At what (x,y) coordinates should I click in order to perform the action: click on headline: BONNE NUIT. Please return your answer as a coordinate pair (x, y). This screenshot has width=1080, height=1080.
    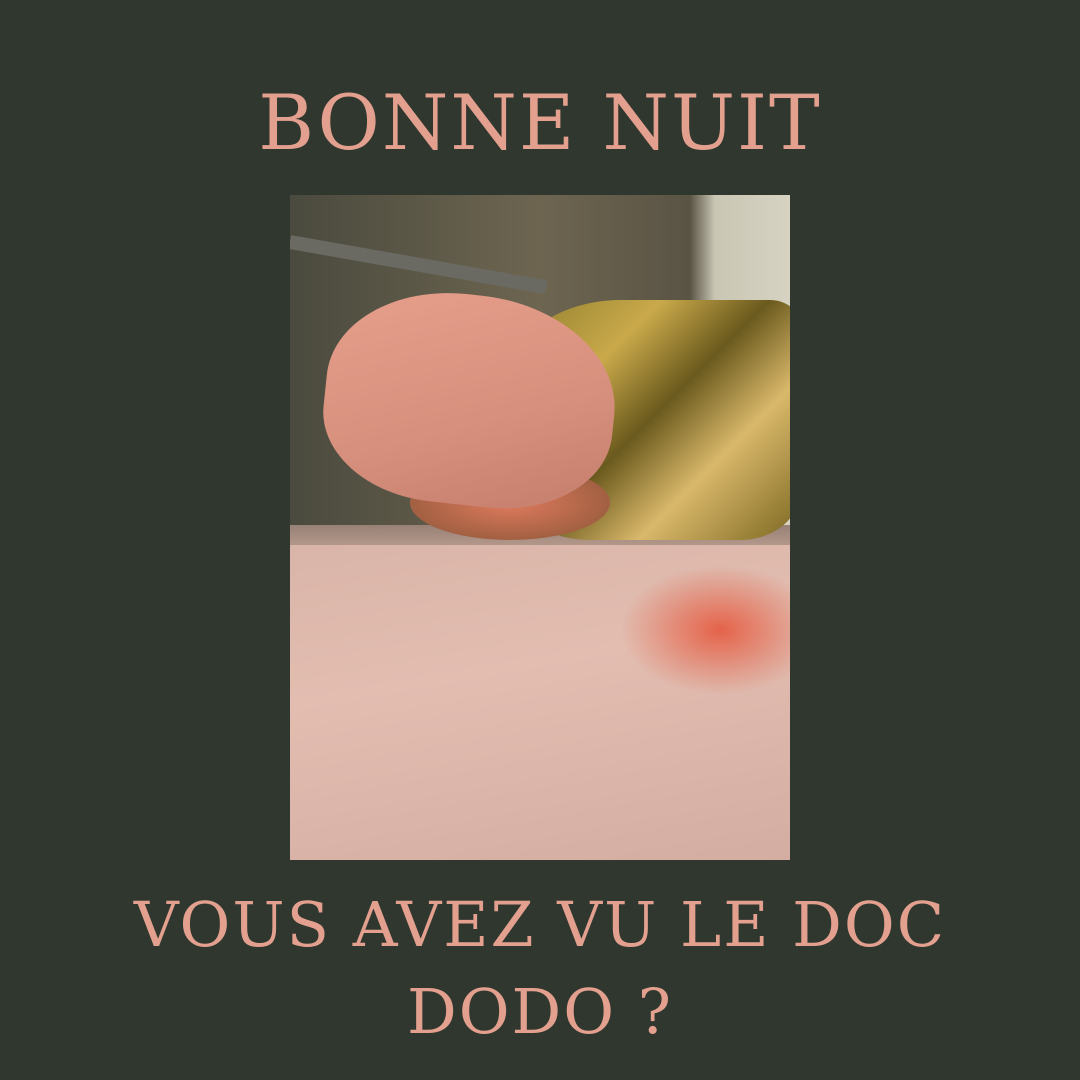
    Looking at the image, I should click on (540, 122).